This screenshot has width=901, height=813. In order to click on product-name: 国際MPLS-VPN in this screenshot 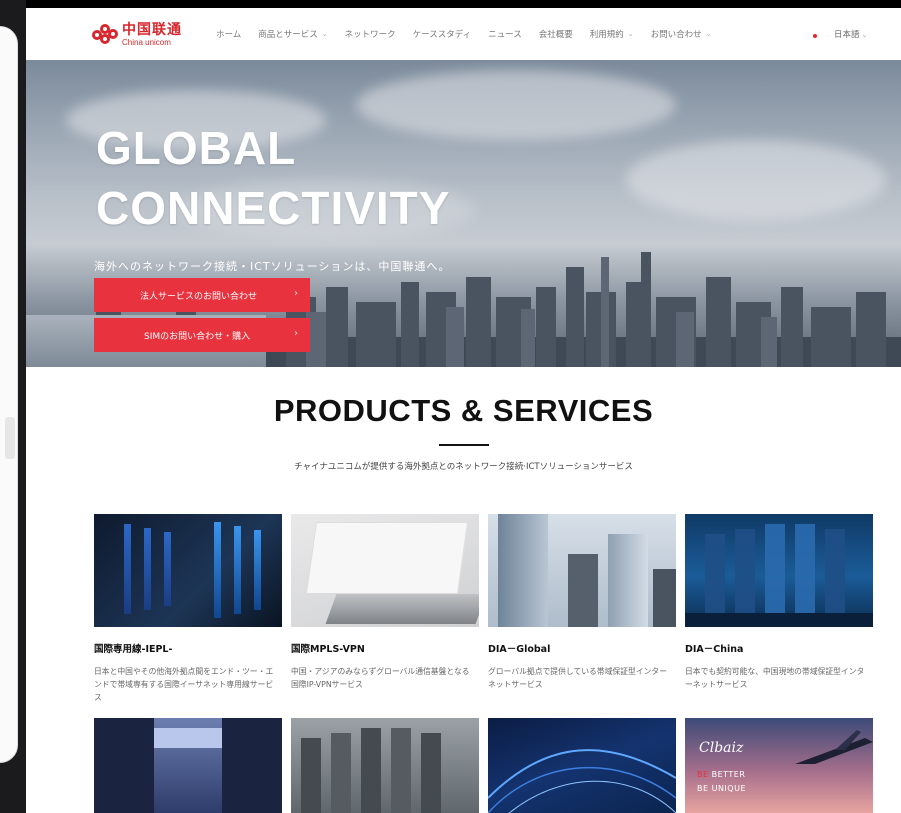, I will do `click(328, 649)`.